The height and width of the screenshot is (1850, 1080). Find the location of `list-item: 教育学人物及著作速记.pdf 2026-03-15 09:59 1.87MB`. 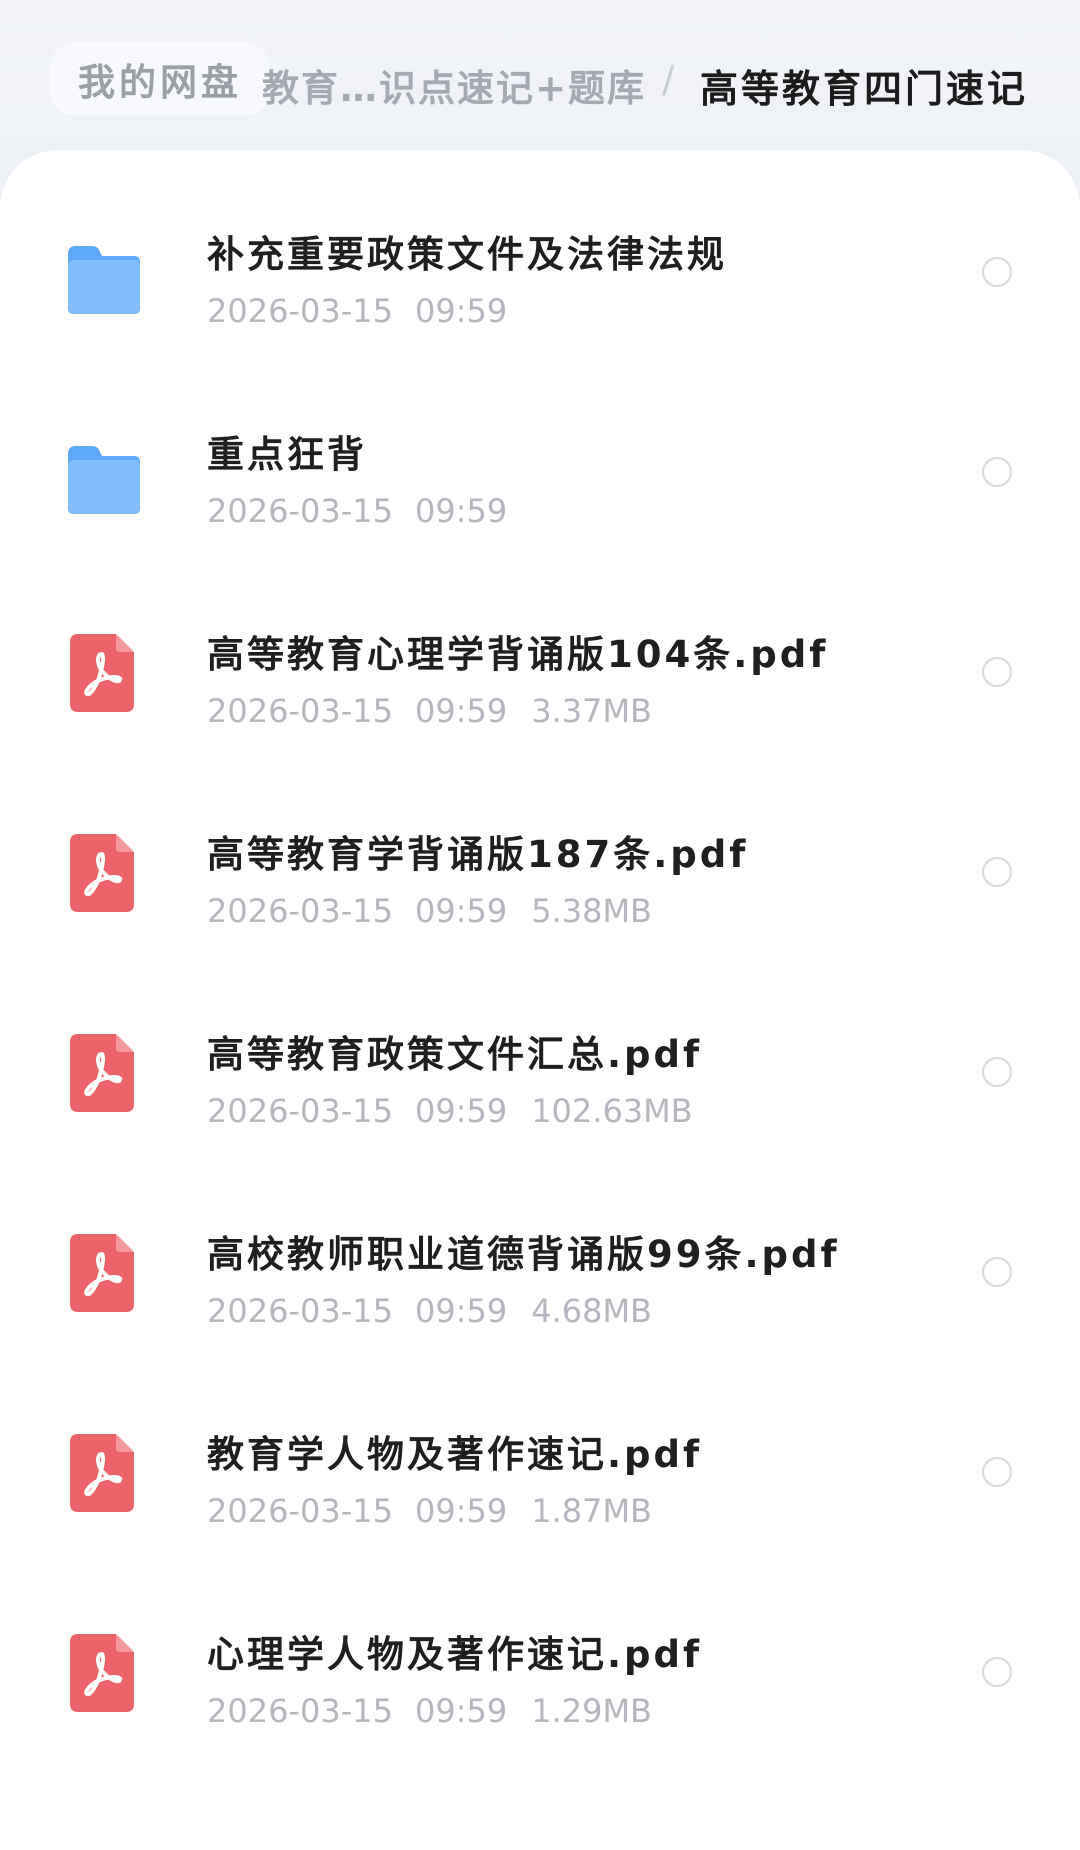

list-item: 教育学人物及著作速记.pdf 2026-03-15 09:59 1.87MB is located at coordinates (540, 1450).